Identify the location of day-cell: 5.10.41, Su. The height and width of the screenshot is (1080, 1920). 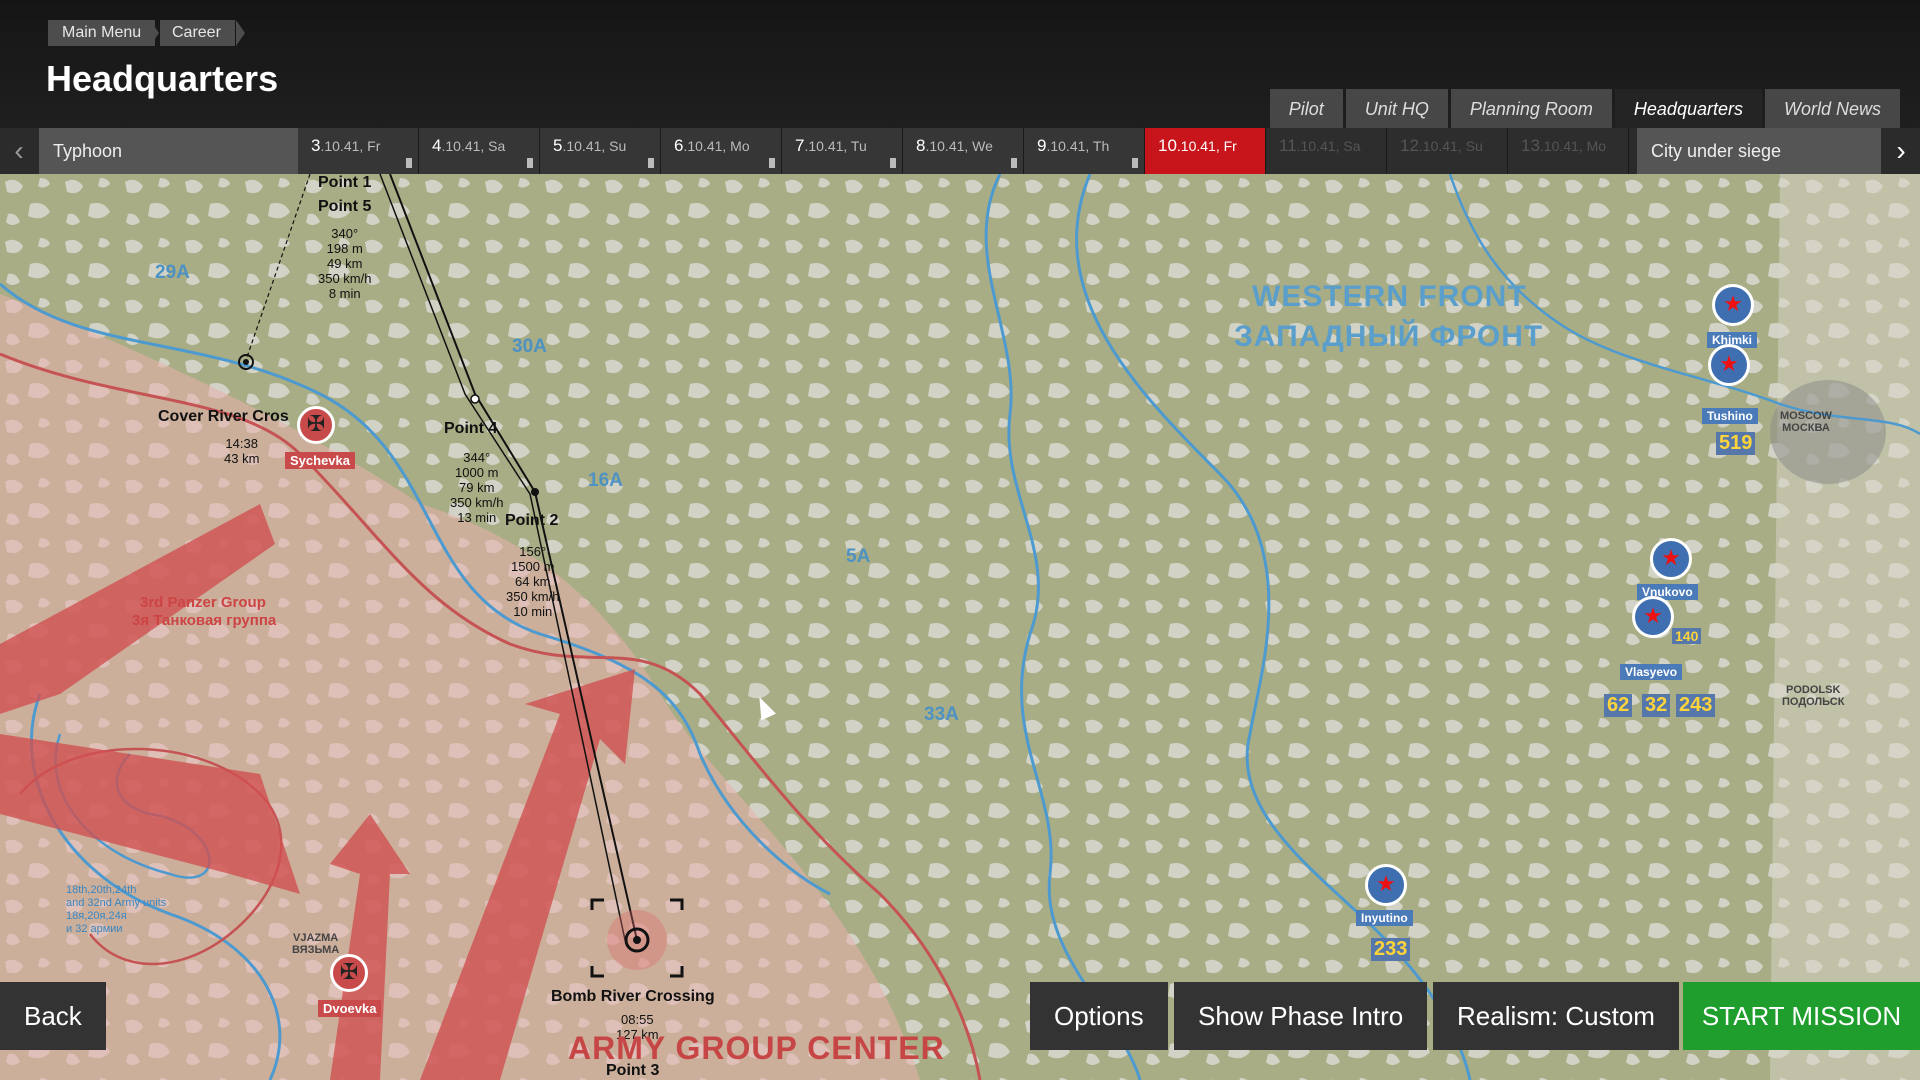
(600, 151).